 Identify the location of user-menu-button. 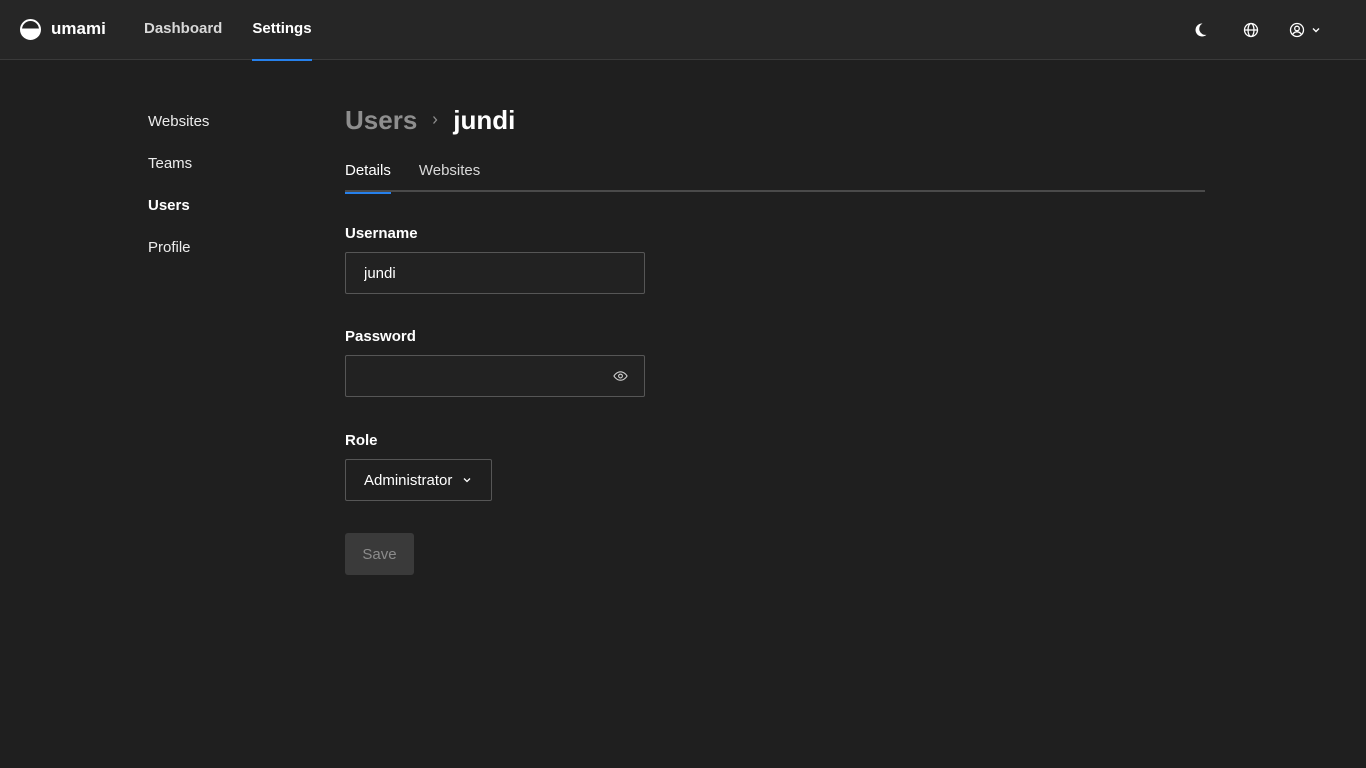
(1305, 30).